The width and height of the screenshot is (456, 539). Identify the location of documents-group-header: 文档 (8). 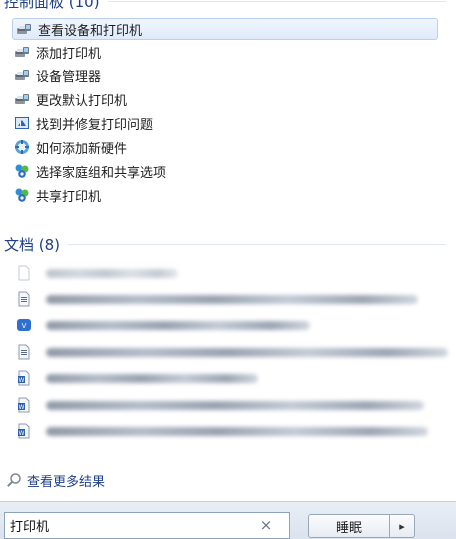
(225, 244).